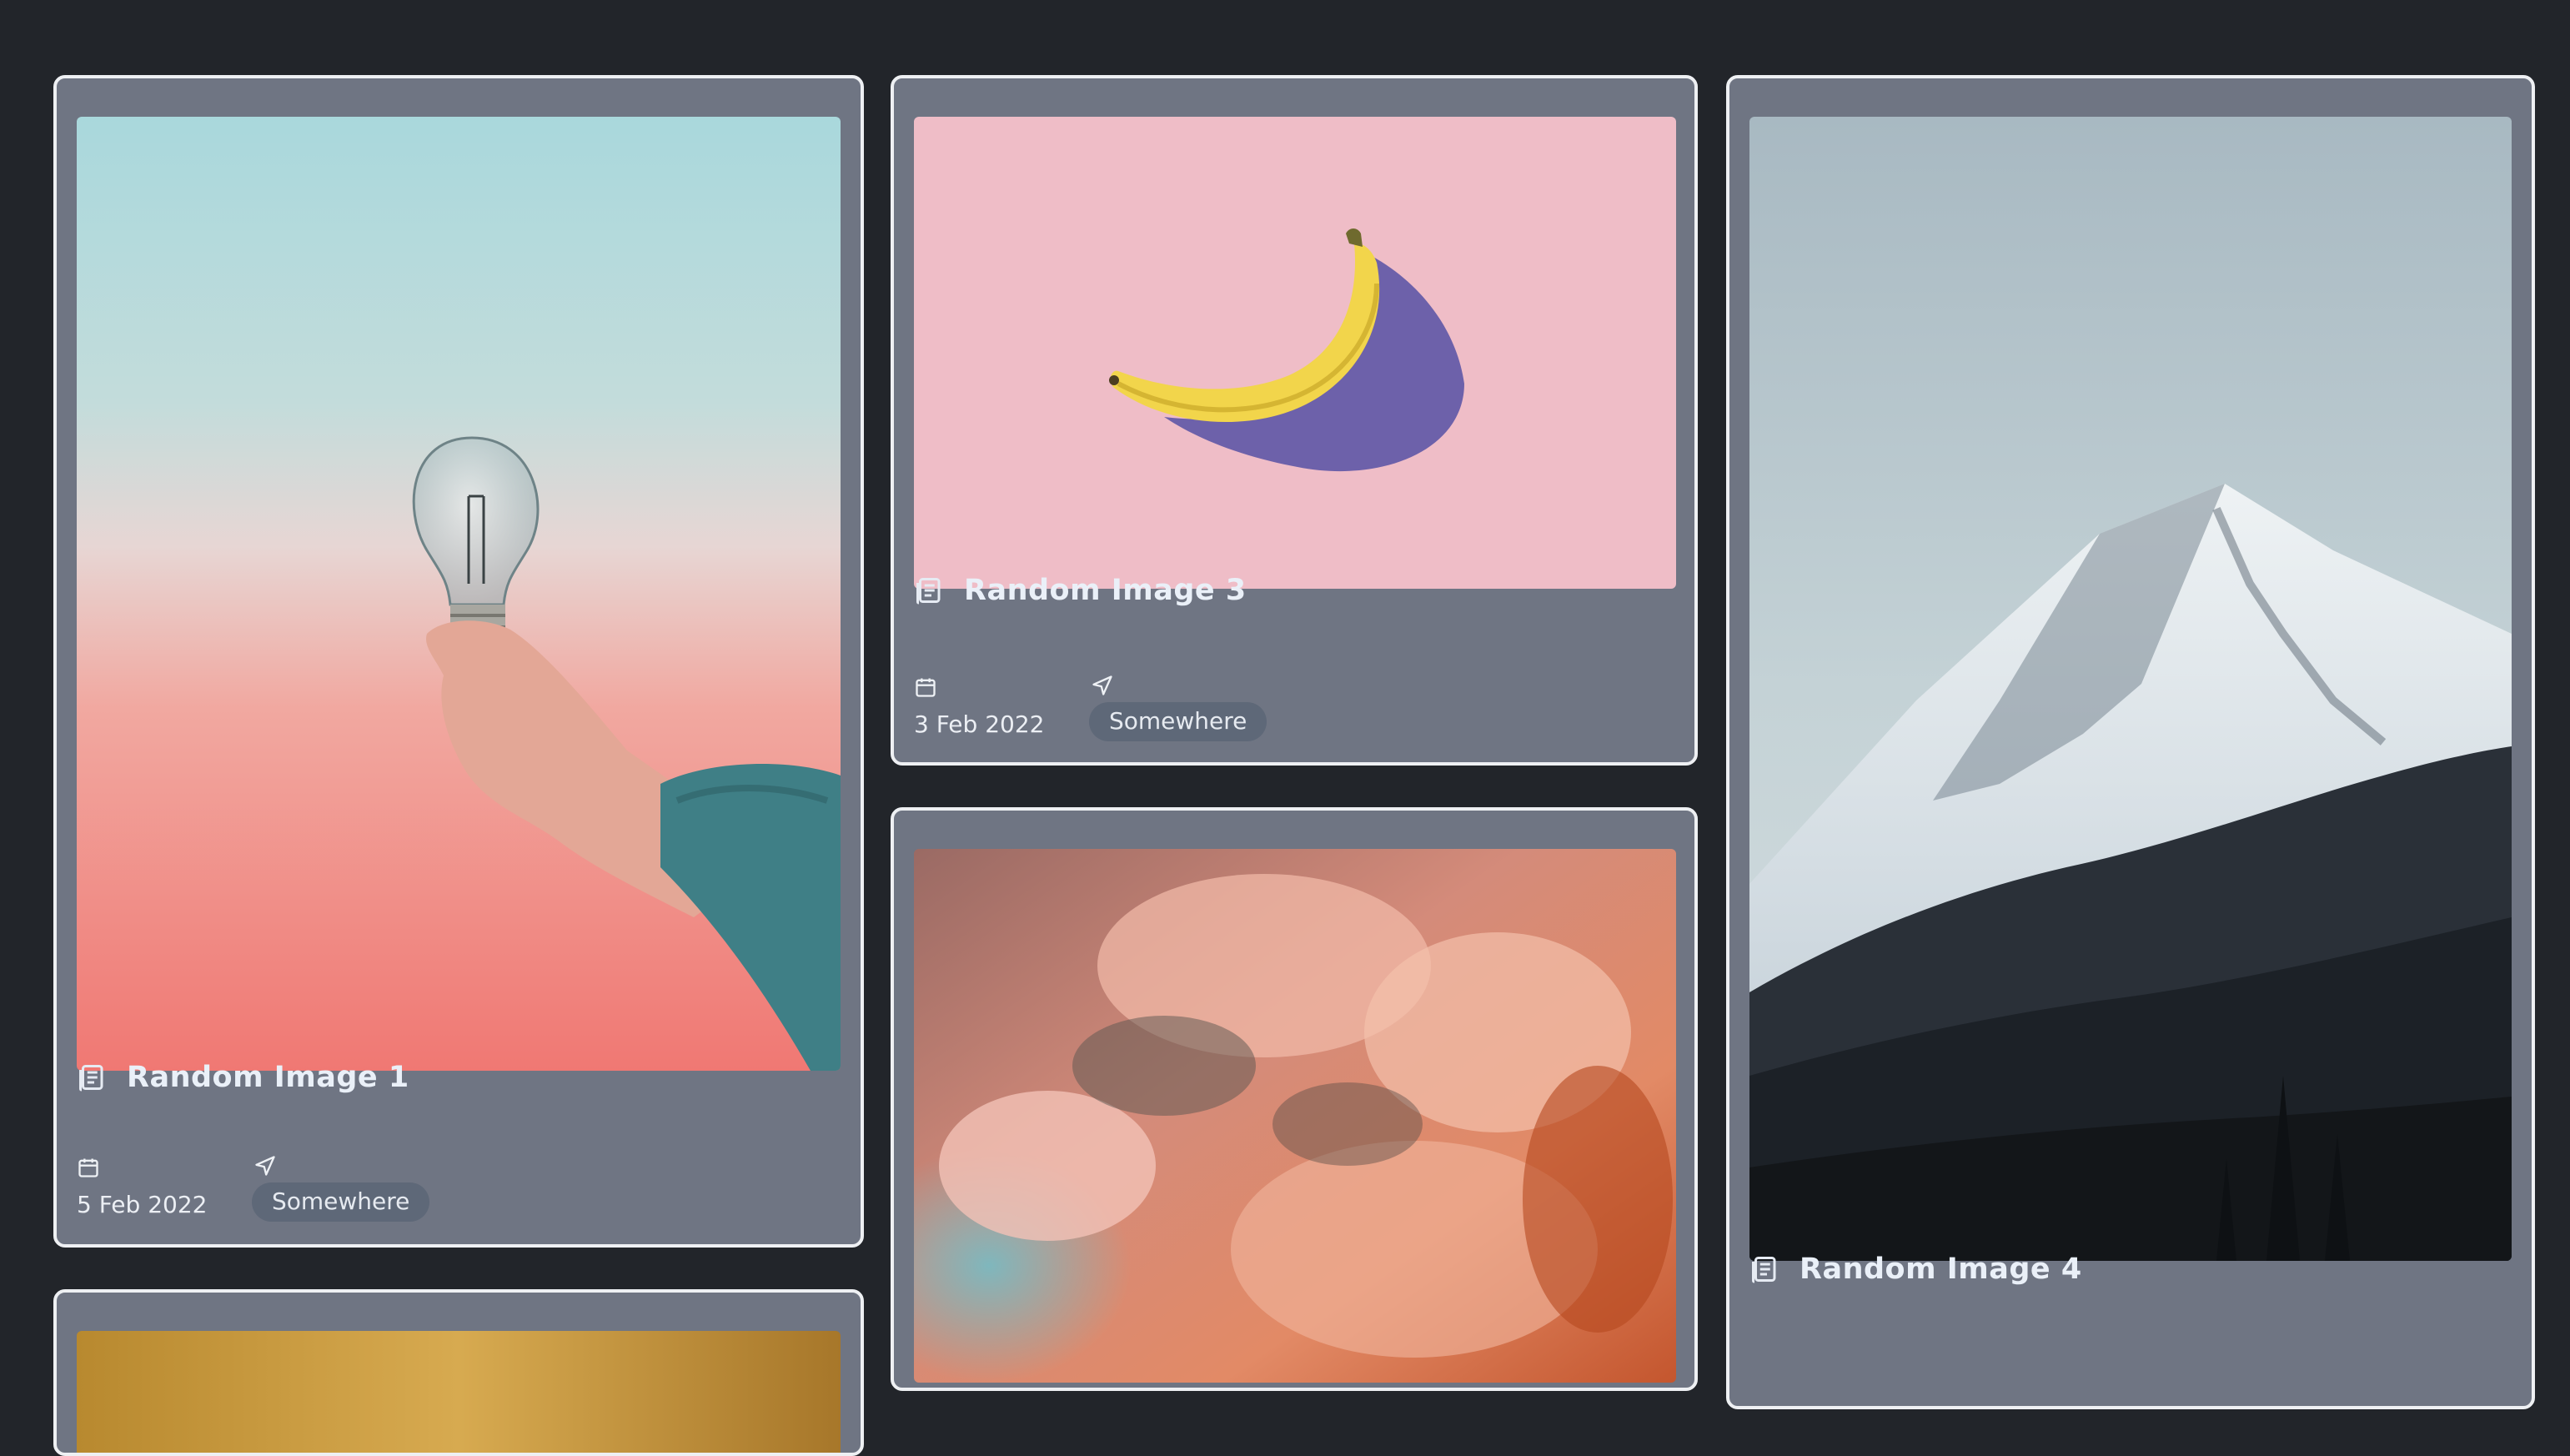  I want to click on card-meta: 5 Feb 2022 Somewhere, so click(327, 1193).